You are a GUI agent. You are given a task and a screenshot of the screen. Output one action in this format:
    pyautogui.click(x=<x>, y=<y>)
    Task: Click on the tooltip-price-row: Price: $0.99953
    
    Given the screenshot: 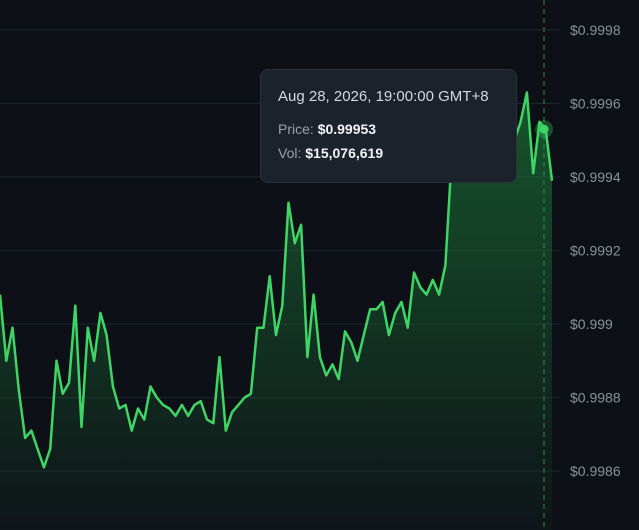 What is the action you would take?
    pyautogui.click(x=388, y=129)
    